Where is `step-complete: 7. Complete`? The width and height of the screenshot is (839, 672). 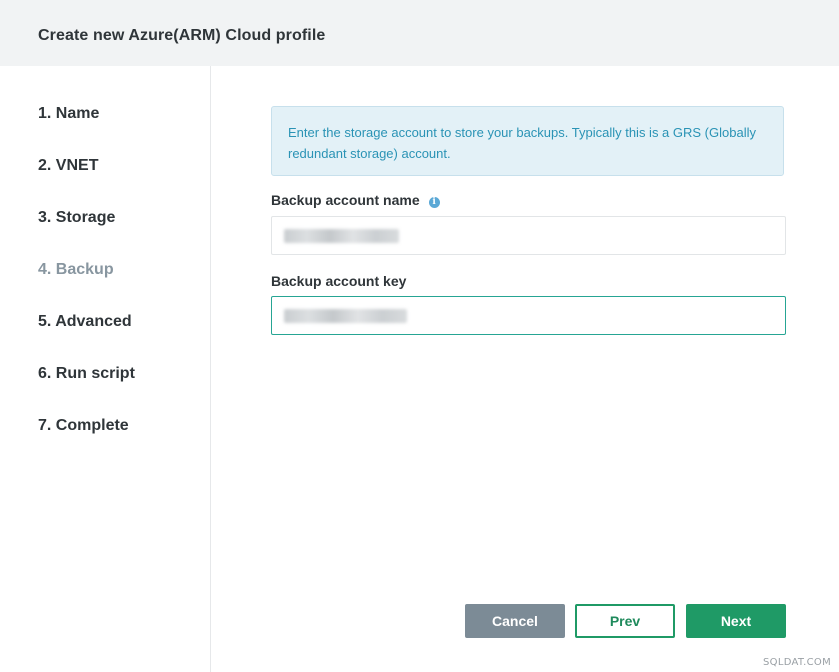
step-complete: 7. Complete is located at coordinates (83, 426).